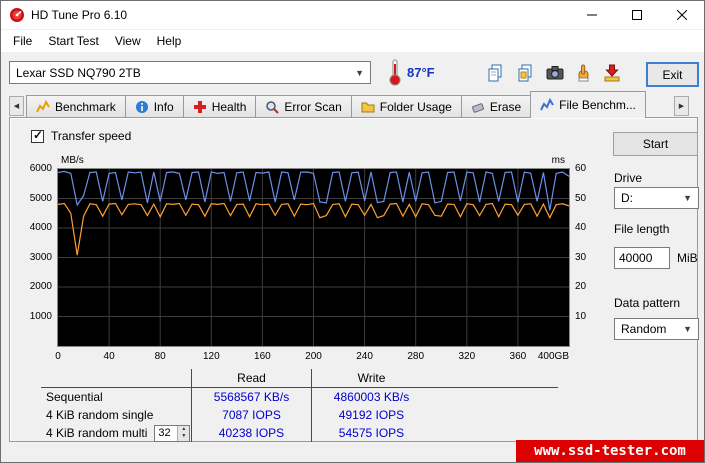 The height and width of the screenshot is (463, 705). What do you see at coordinates (642, 258) in the screenshot?
I see `file-length-input` at bounding box center [642, 258].